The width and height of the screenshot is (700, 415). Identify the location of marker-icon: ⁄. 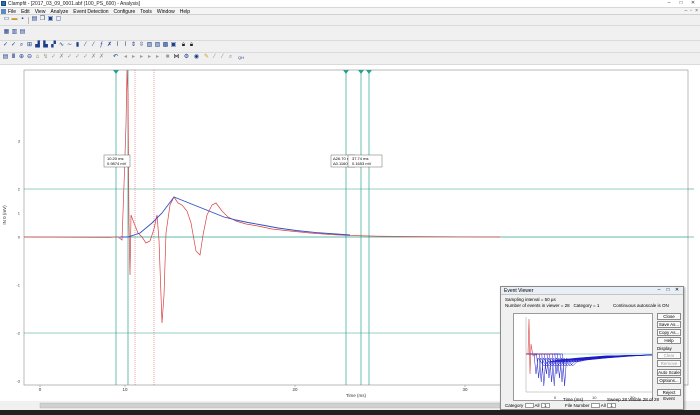
(214, 57).